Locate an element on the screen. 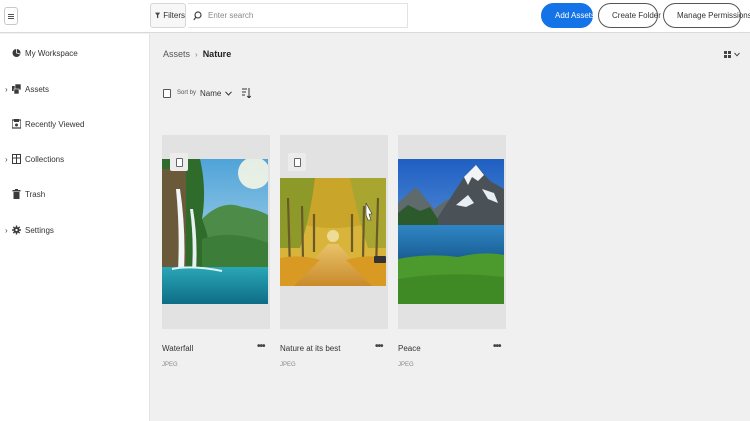 The image size is (750, 421). workspace-icon is located at coordinates (16, 53).